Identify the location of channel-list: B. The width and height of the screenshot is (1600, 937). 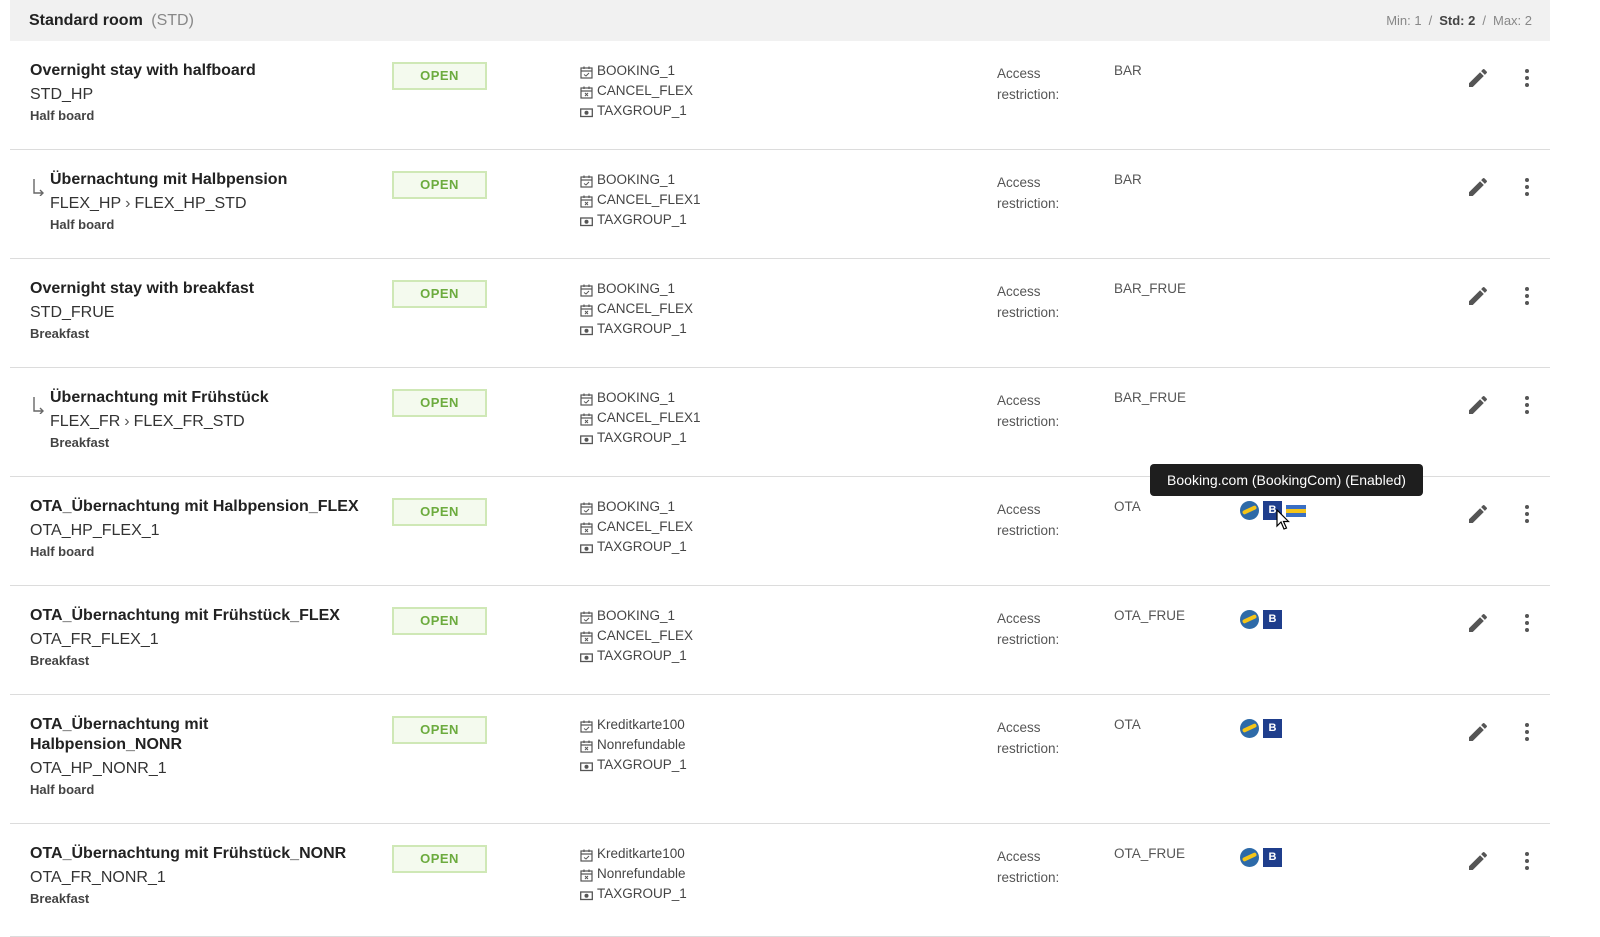
(1261, 857).